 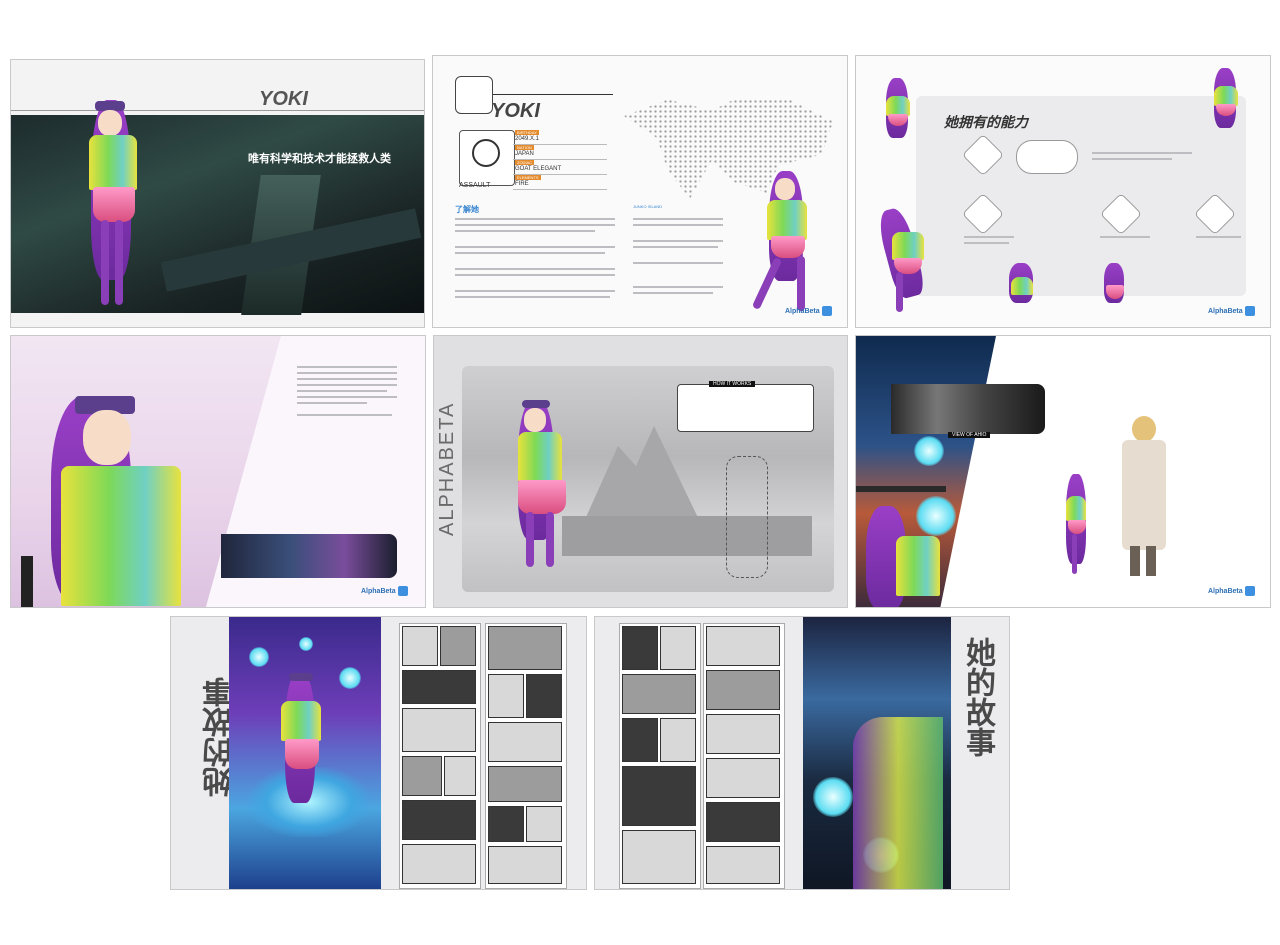 I want to click on page4-city-thumbnail, so click(x=309, y=556).